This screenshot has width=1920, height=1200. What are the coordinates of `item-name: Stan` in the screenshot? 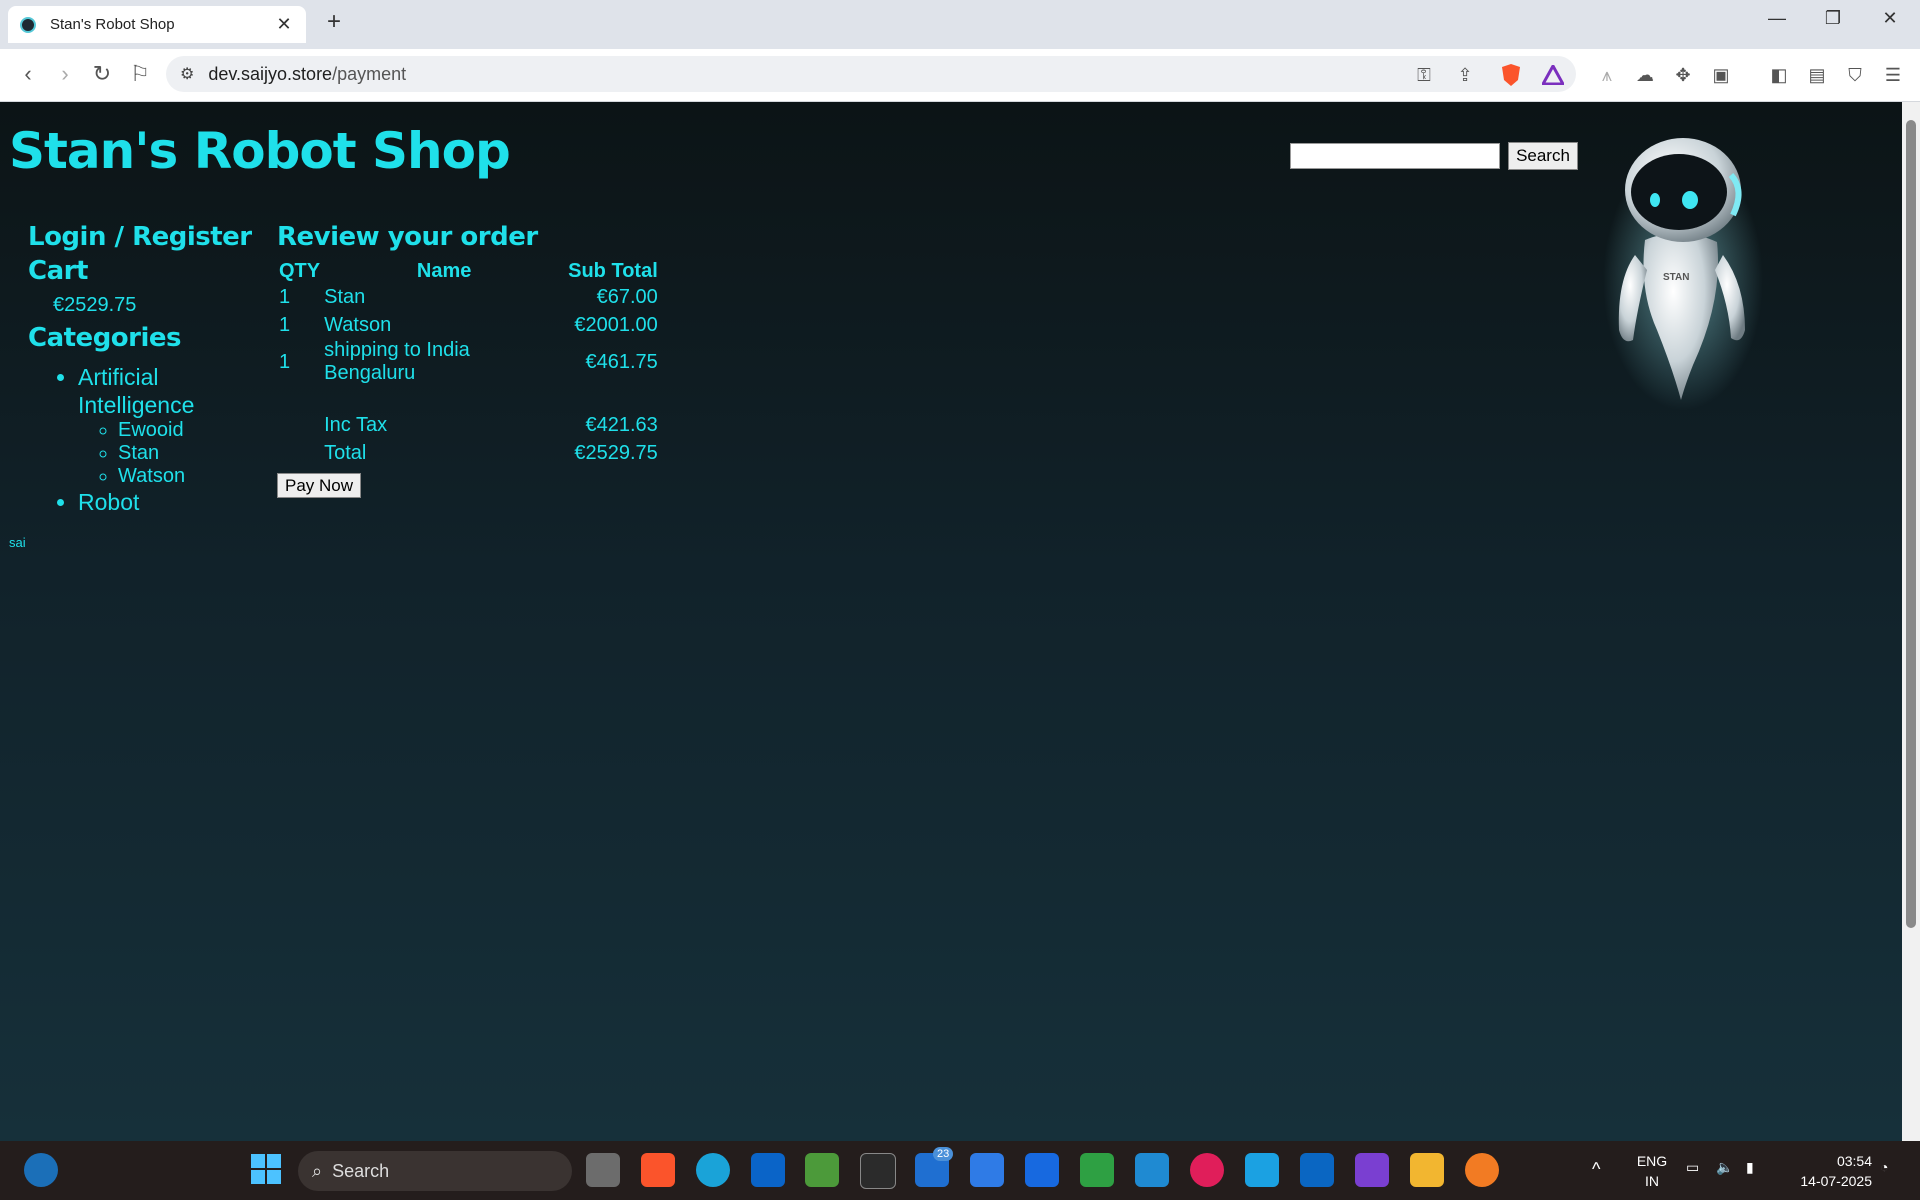 It's located at (345, 297).